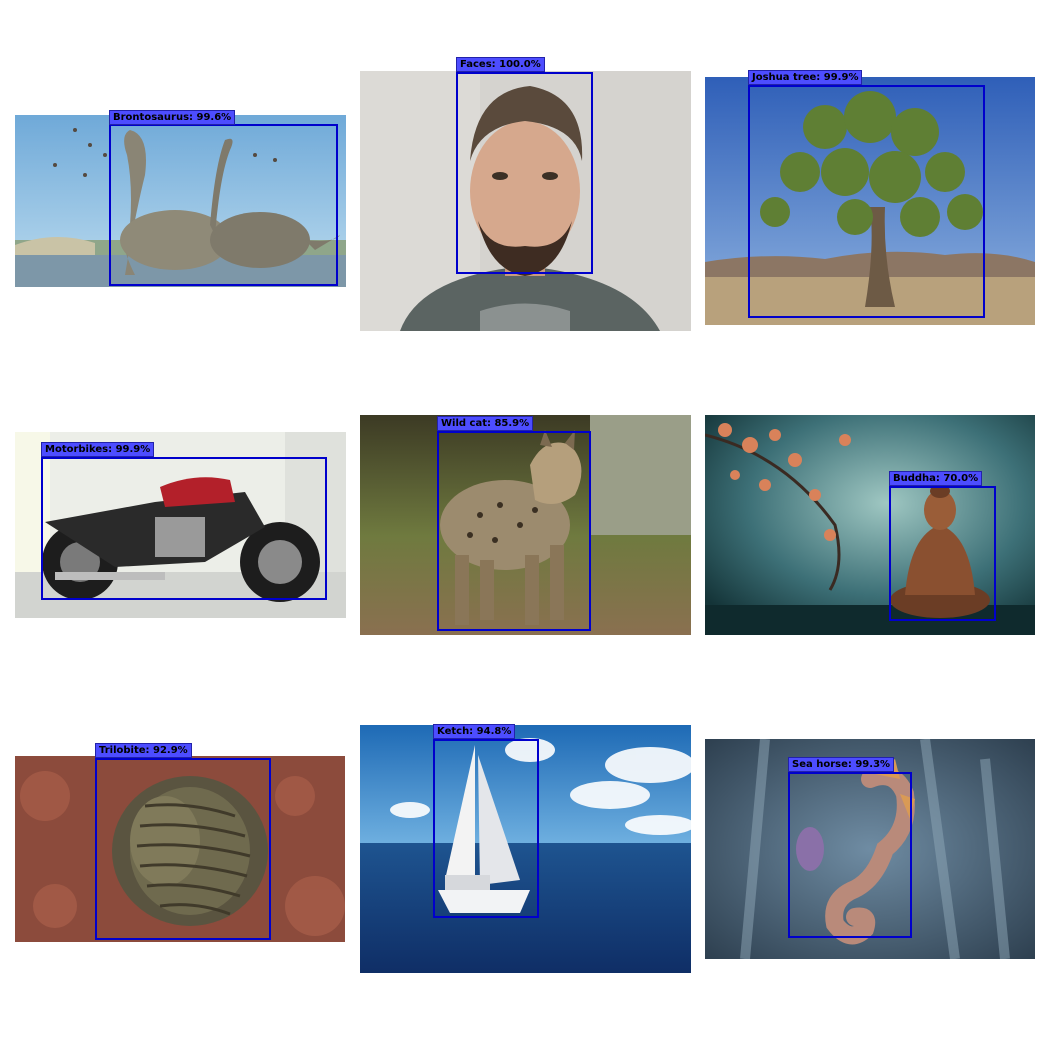 The image size is (1050, 1050). Describe the element at coordinates (98, 449) in the screenshot. I see `label-motorbike: Motorbikes: 99.9%` at that location.